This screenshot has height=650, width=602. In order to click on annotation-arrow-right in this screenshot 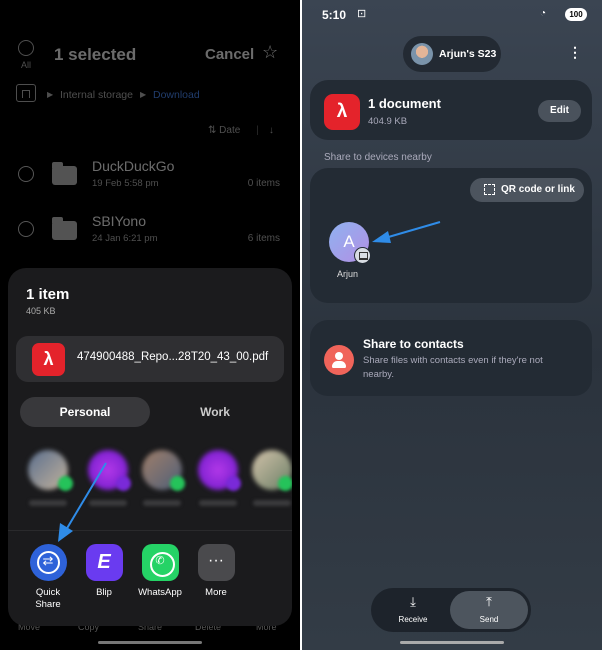, I will do `click(406, 232)`.